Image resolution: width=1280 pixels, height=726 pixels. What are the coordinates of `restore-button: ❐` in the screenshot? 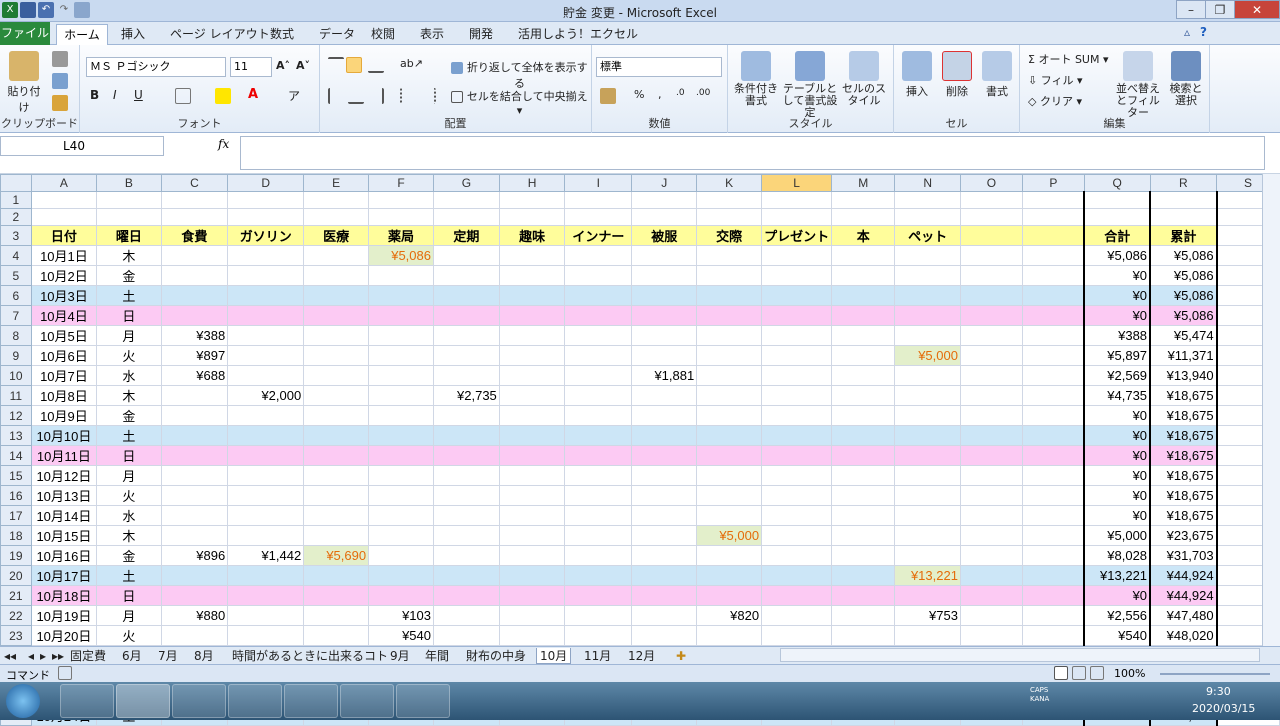 It's located at (1220, 9).